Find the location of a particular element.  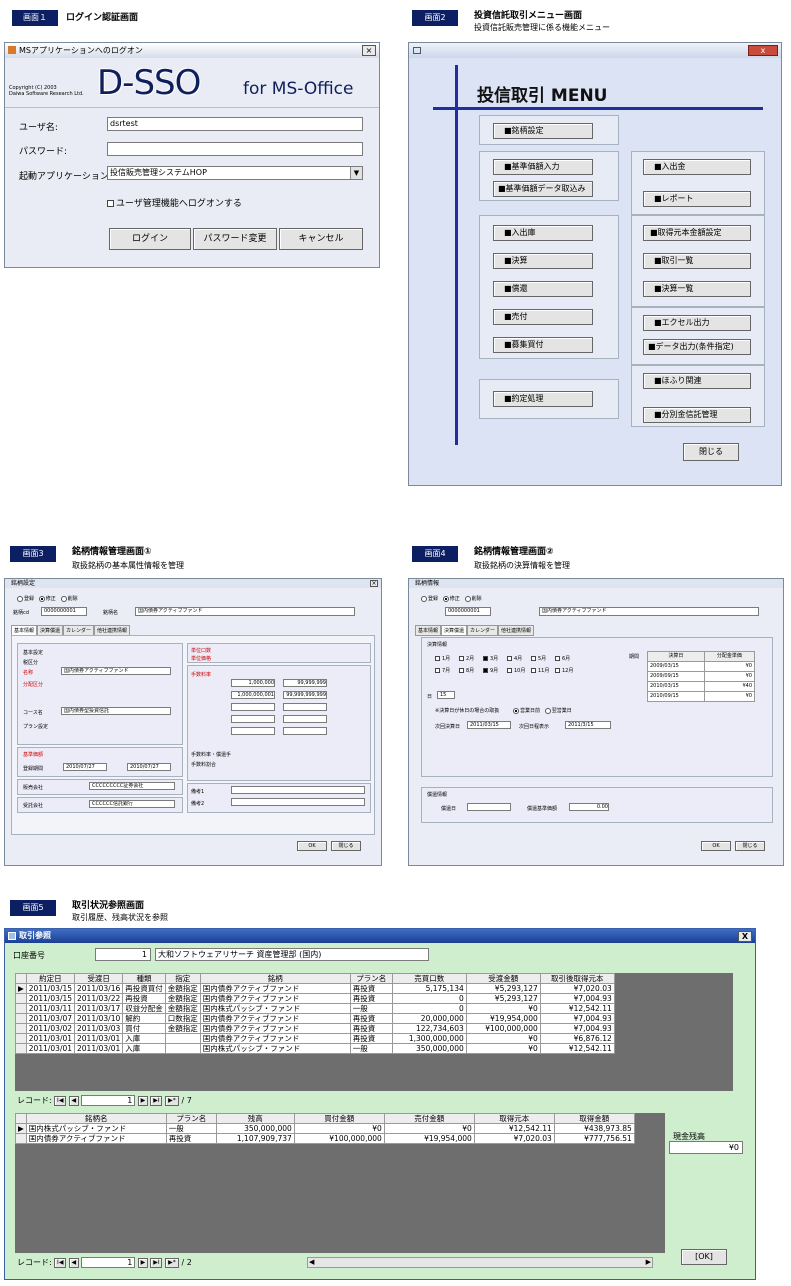

logon-checkbox: ユーザ管理機能へログオンする is located at coordinates (174, 202).